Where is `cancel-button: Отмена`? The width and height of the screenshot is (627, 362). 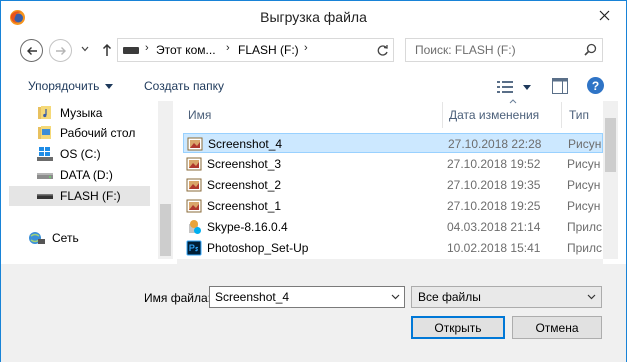 cancel-button: Отмена is located at coordinates (557, 327).